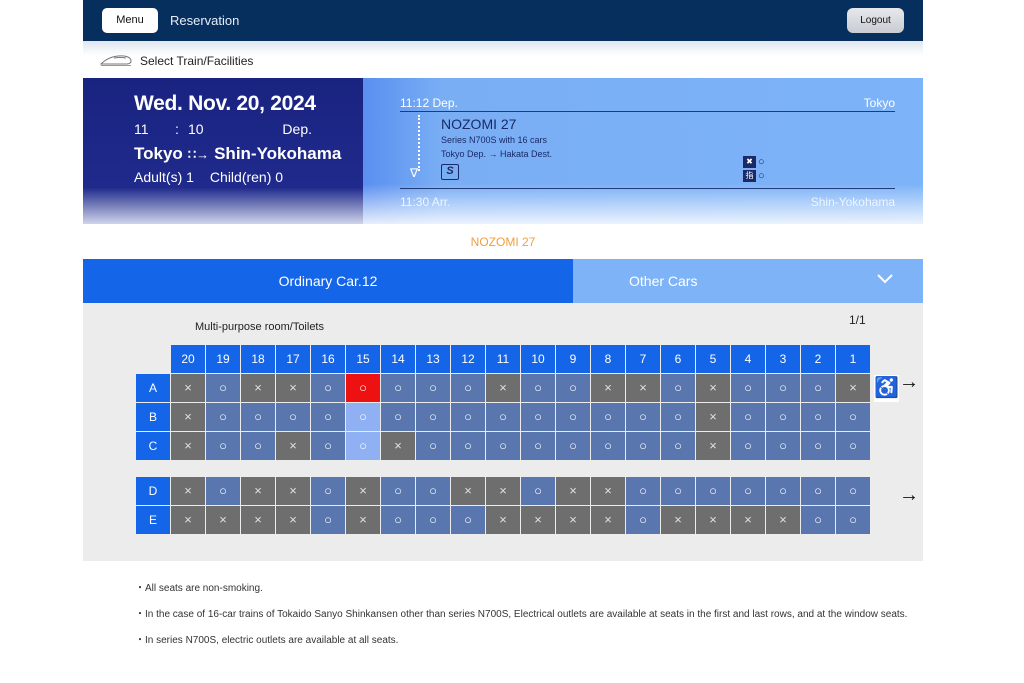  Describe the element at coordinates (363, 491) in the screenshot. I see `seat-15D: ×` at that location.